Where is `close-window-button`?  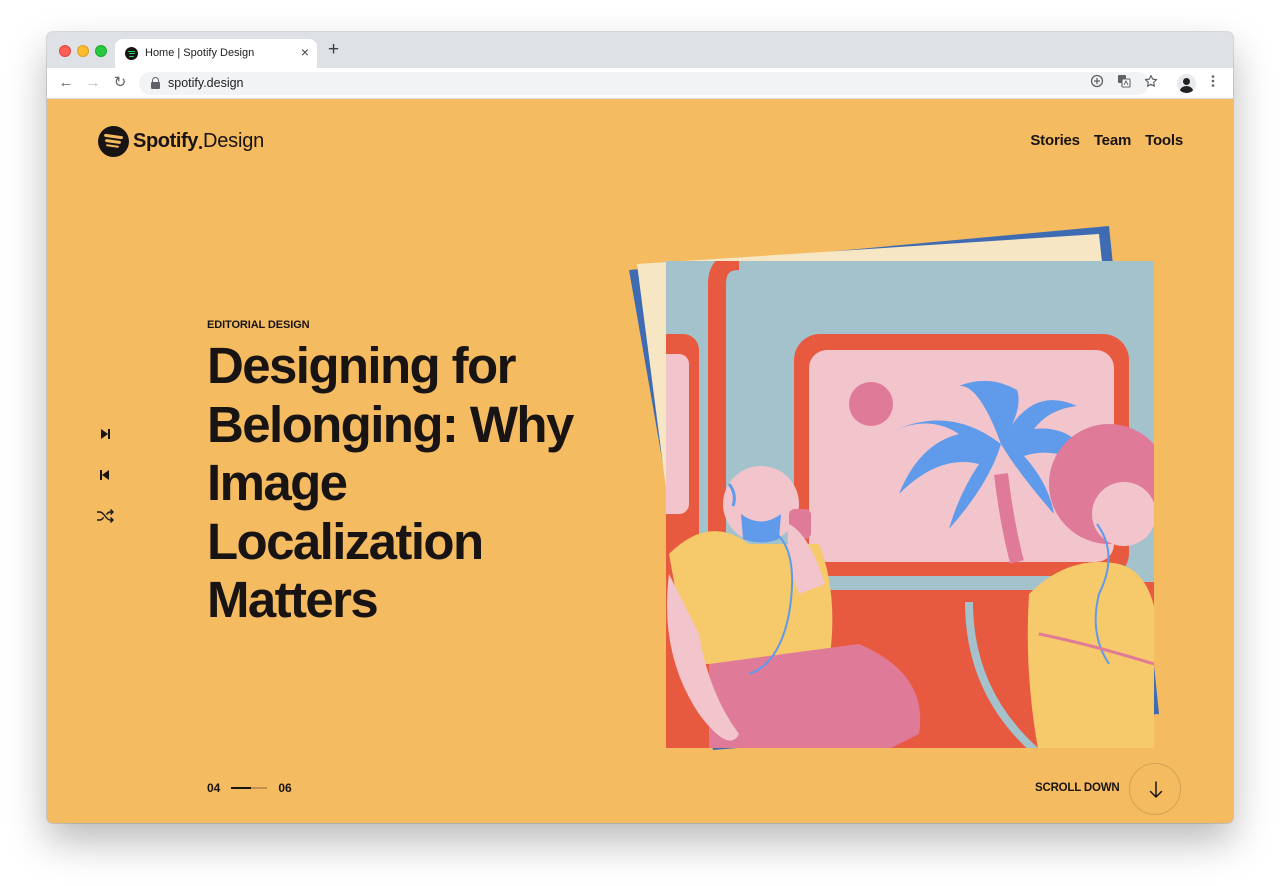 close-window-button is located at coordinates (65, 51).